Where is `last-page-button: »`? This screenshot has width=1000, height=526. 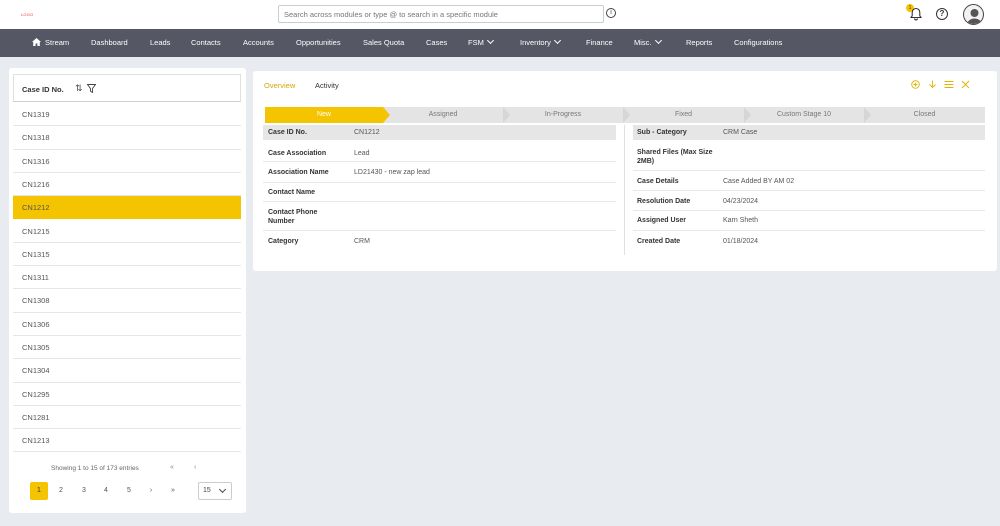 last-page-button: » is located at coordinates (173, 491).